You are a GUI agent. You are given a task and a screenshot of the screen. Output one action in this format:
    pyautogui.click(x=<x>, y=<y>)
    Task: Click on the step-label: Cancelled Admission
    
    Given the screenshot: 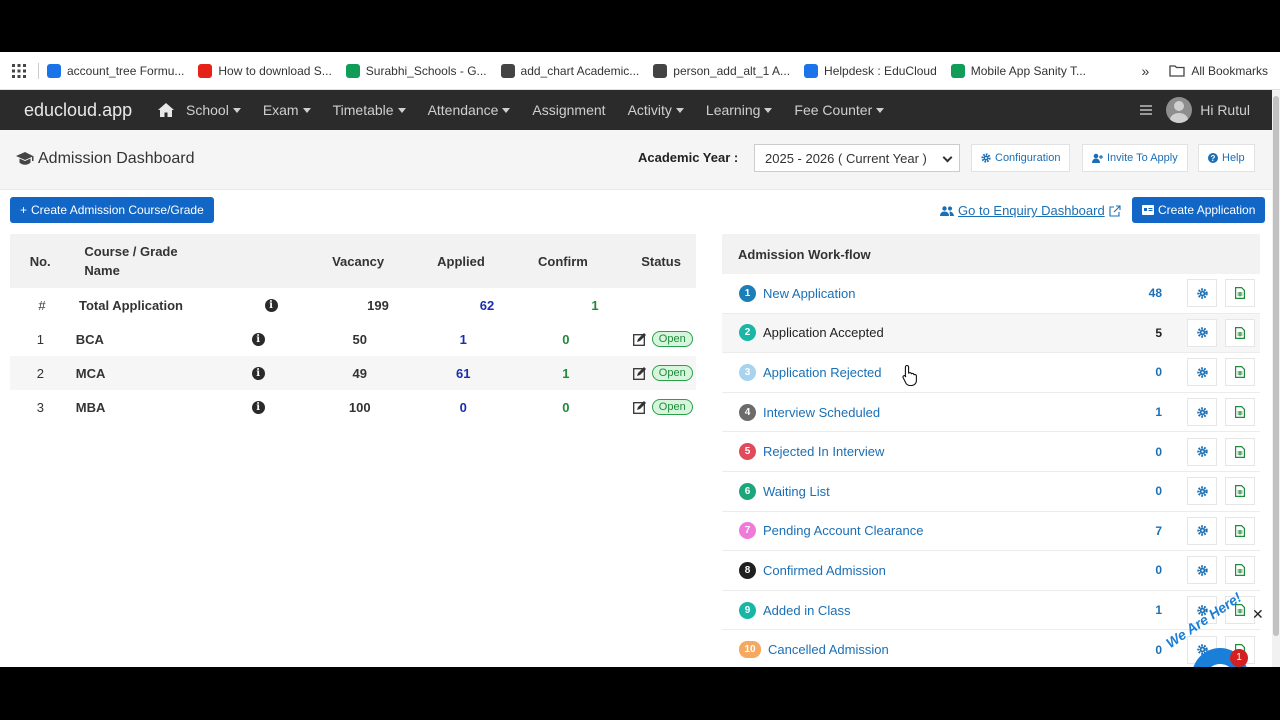 What is the action you would take?
    pyautogui.click(x=958, y=649)
    